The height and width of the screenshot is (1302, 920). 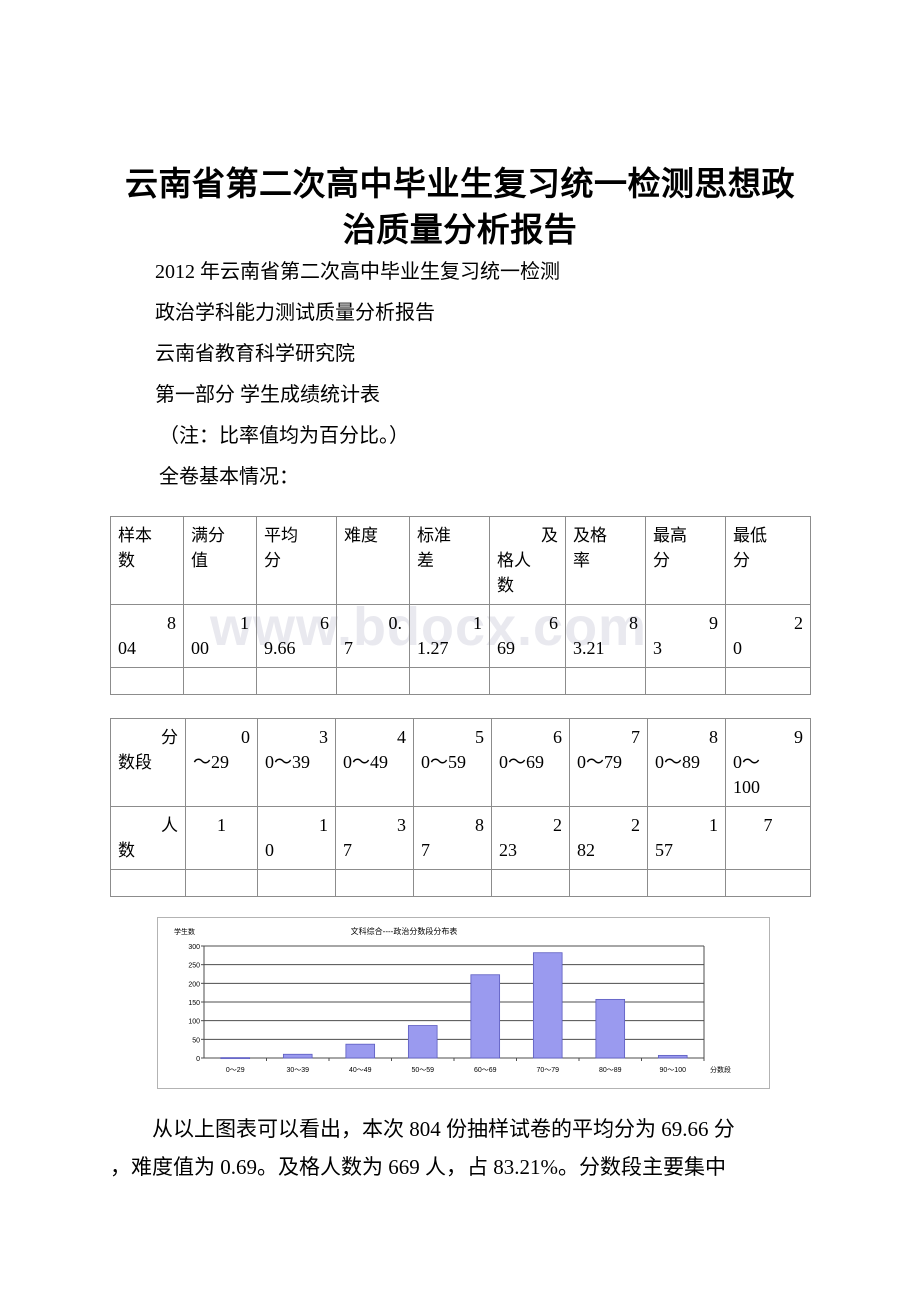 What do you see at coordinates (506, 648) in the screenshot?
I see `cell-line: 69` at bounding box center [506, 648].